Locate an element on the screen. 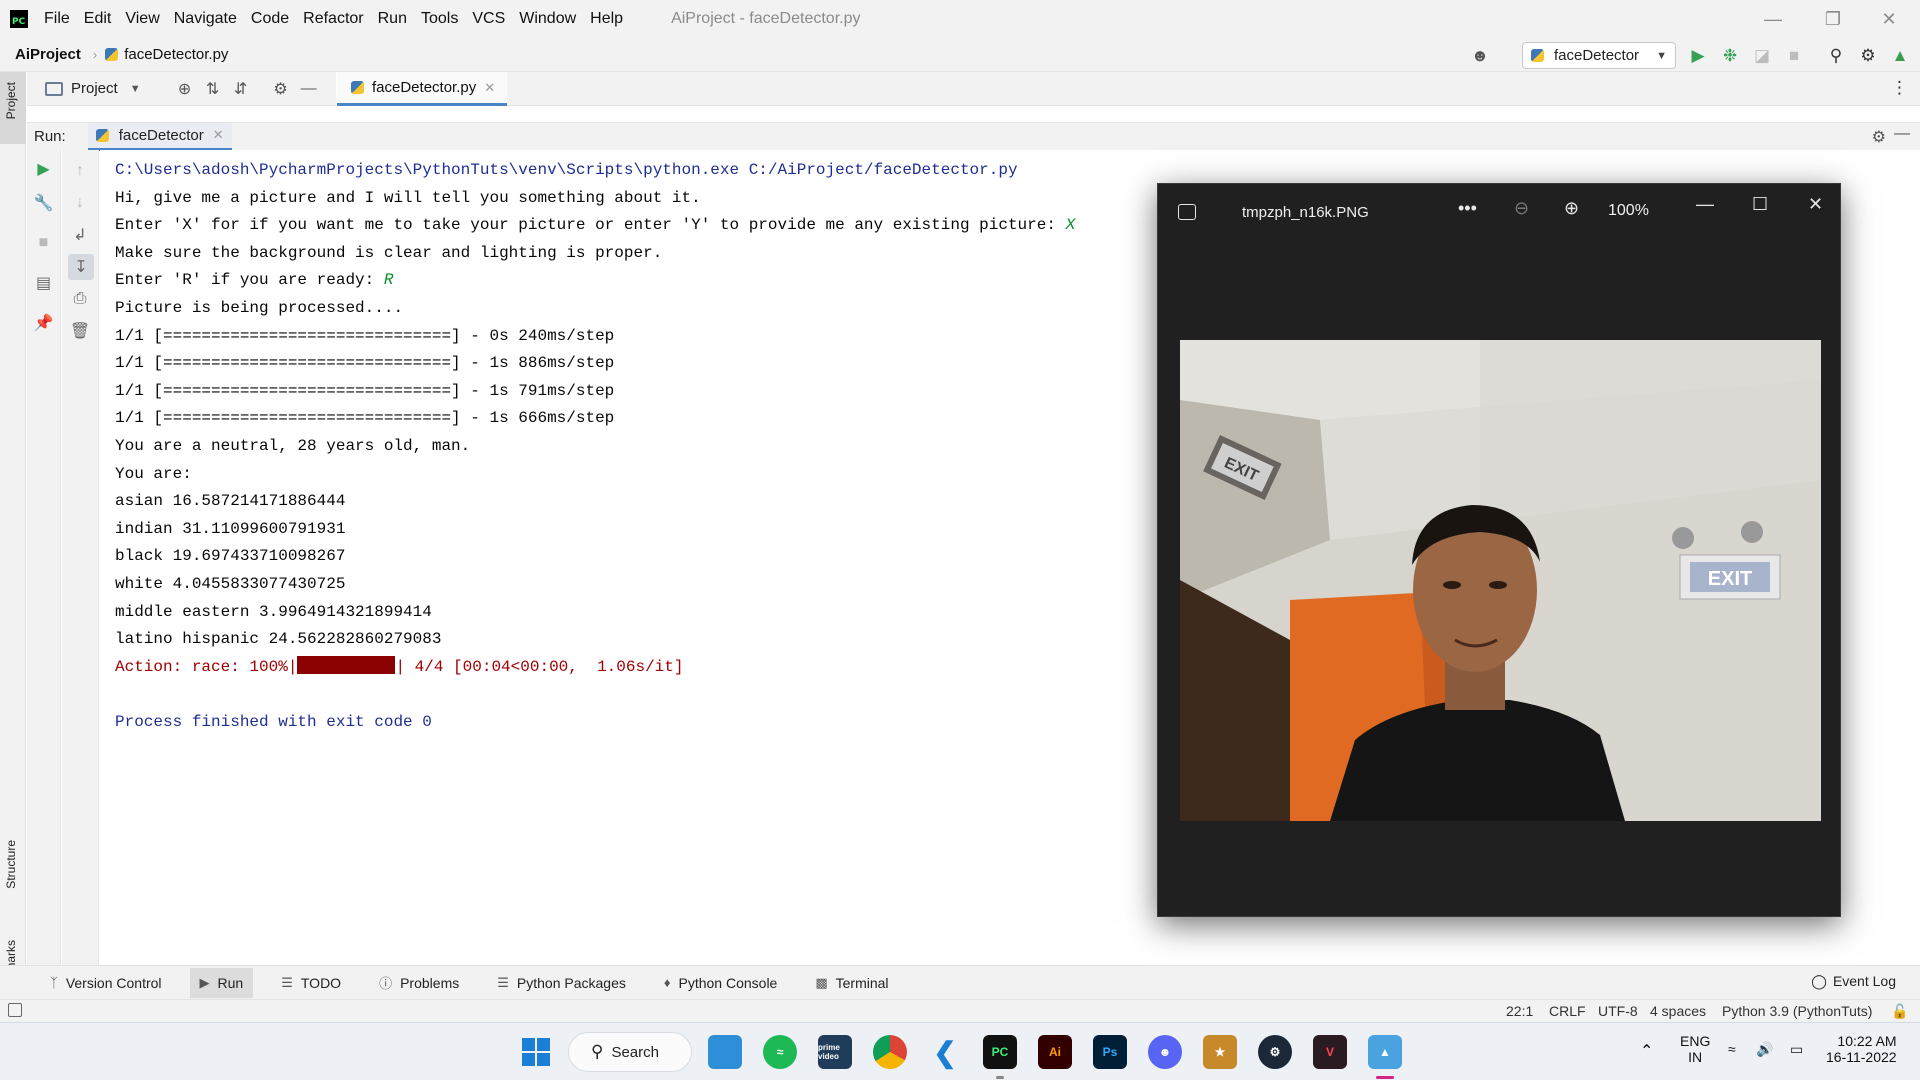 The image size is (1920, 1080). soft-wrap-icon: ↲ is located at coordinates (80, 235).